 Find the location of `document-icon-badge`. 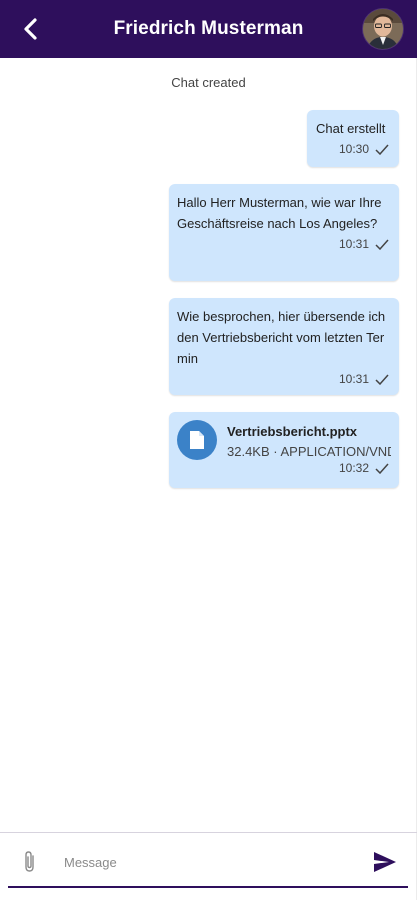

document-icon-badge is located at coordinates (197, 440).